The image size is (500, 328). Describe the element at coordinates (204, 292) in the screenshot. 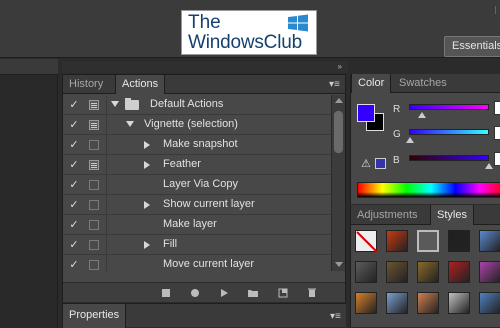

I see `actions-toolbar` at that location.